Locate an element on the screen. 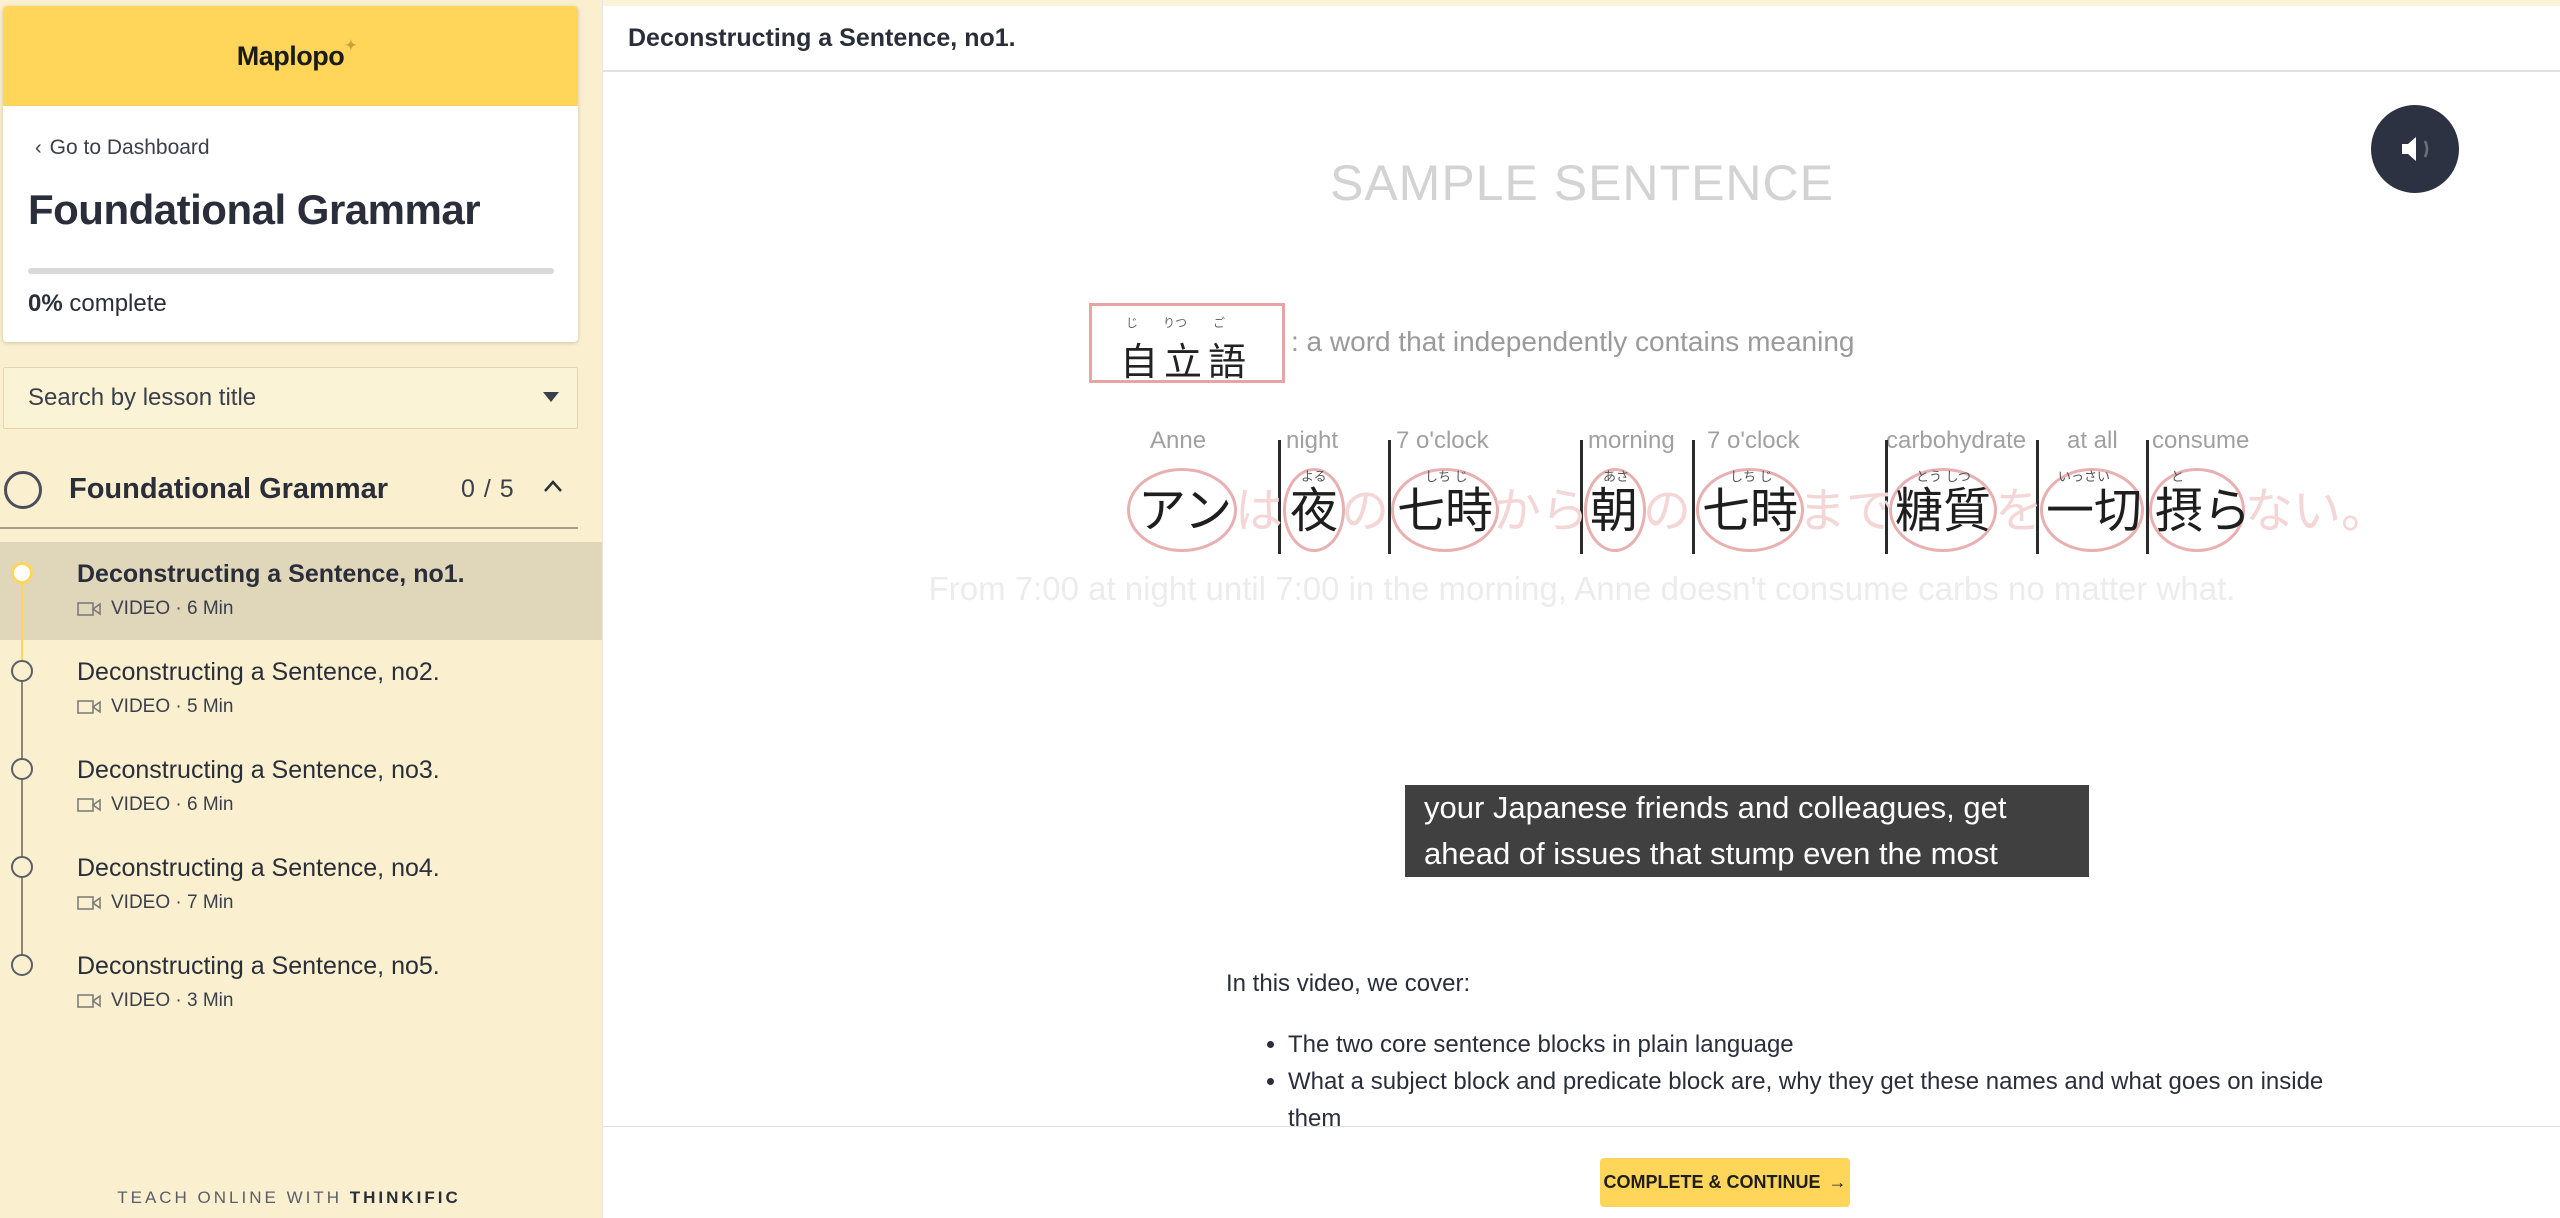  chevron-up-icon is located at coordinates (553, 487).